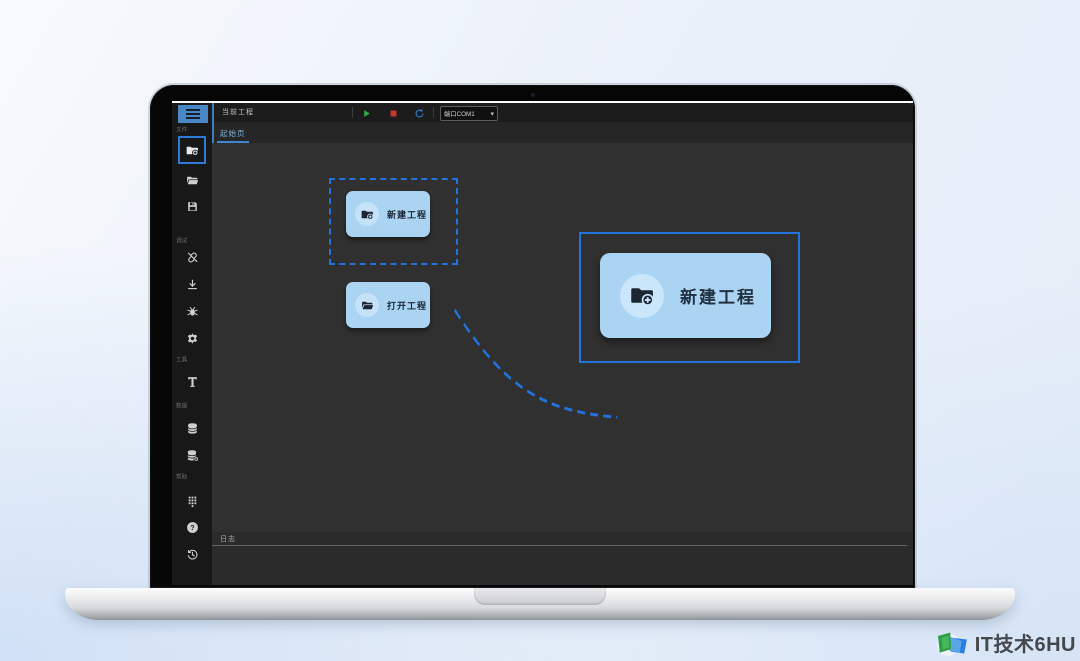  I want to click on zoom-connector-line, so click(535, 363).